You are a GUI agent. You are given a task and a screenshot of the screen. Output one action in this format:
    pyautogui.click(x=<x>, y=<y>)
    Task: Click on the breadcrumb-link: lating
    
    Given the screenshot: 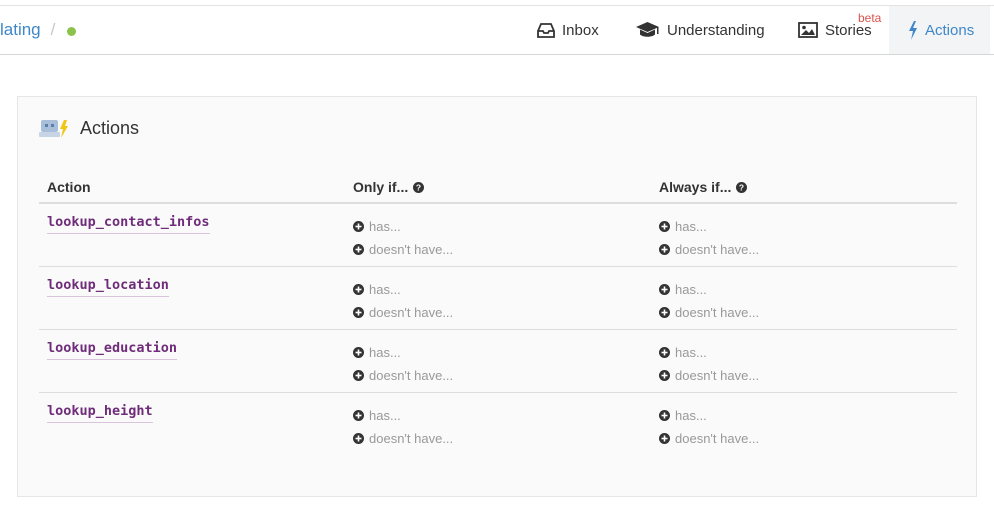 What is the action you would take?
    pyautogui.click(x=20, y=30)
    